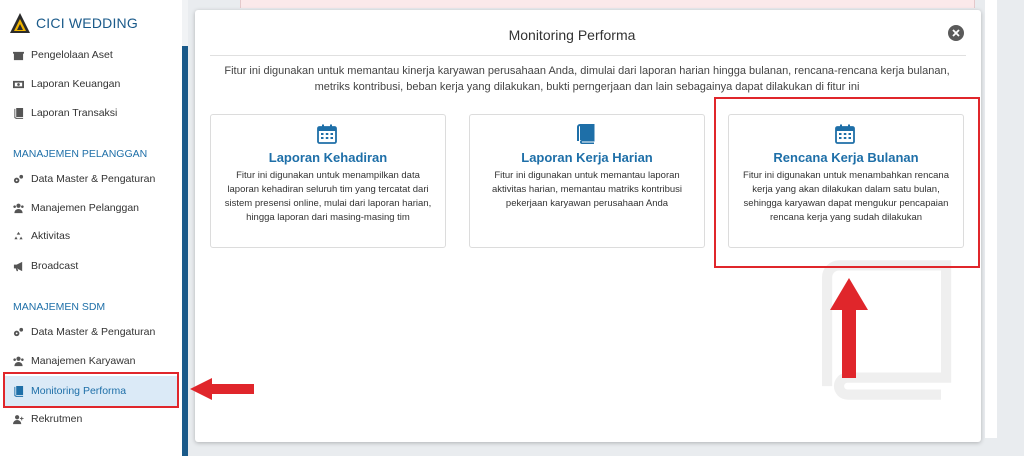 This screenshot has width=1024, height=456. Describe the element at coordinates (18, 55) in the screenshot. I see `box-icon` at that location.